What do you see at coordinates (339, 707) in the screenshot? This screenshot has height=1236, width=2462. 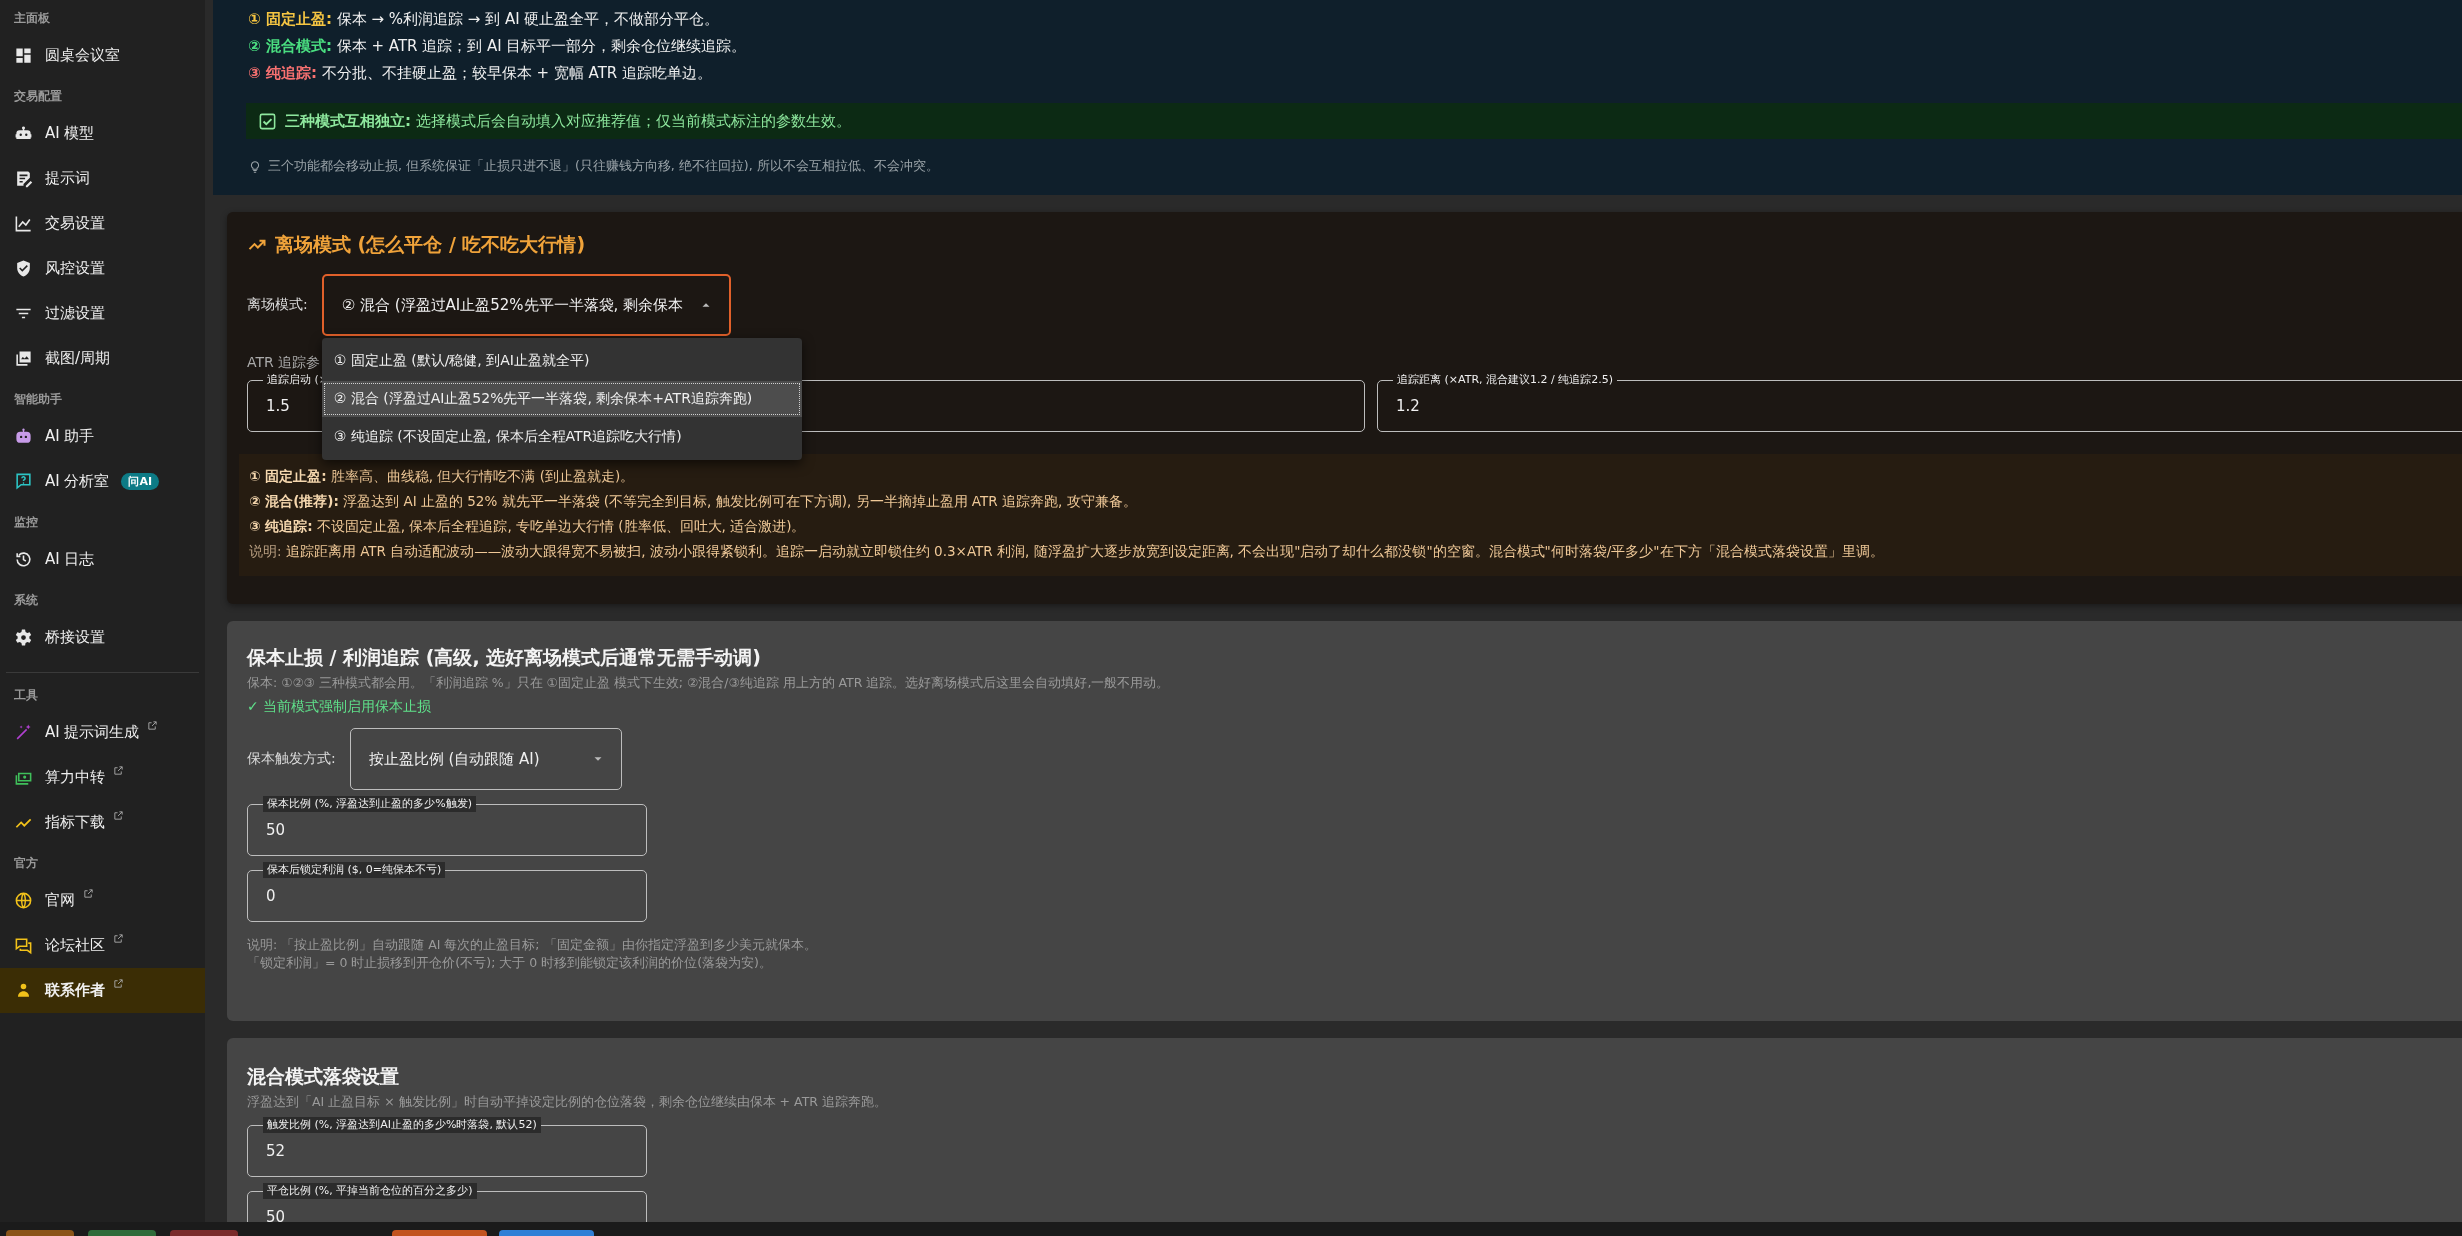 I see `status-text: ✓ 当前模式强制启用保本止损` at bounding box center [339, 707].